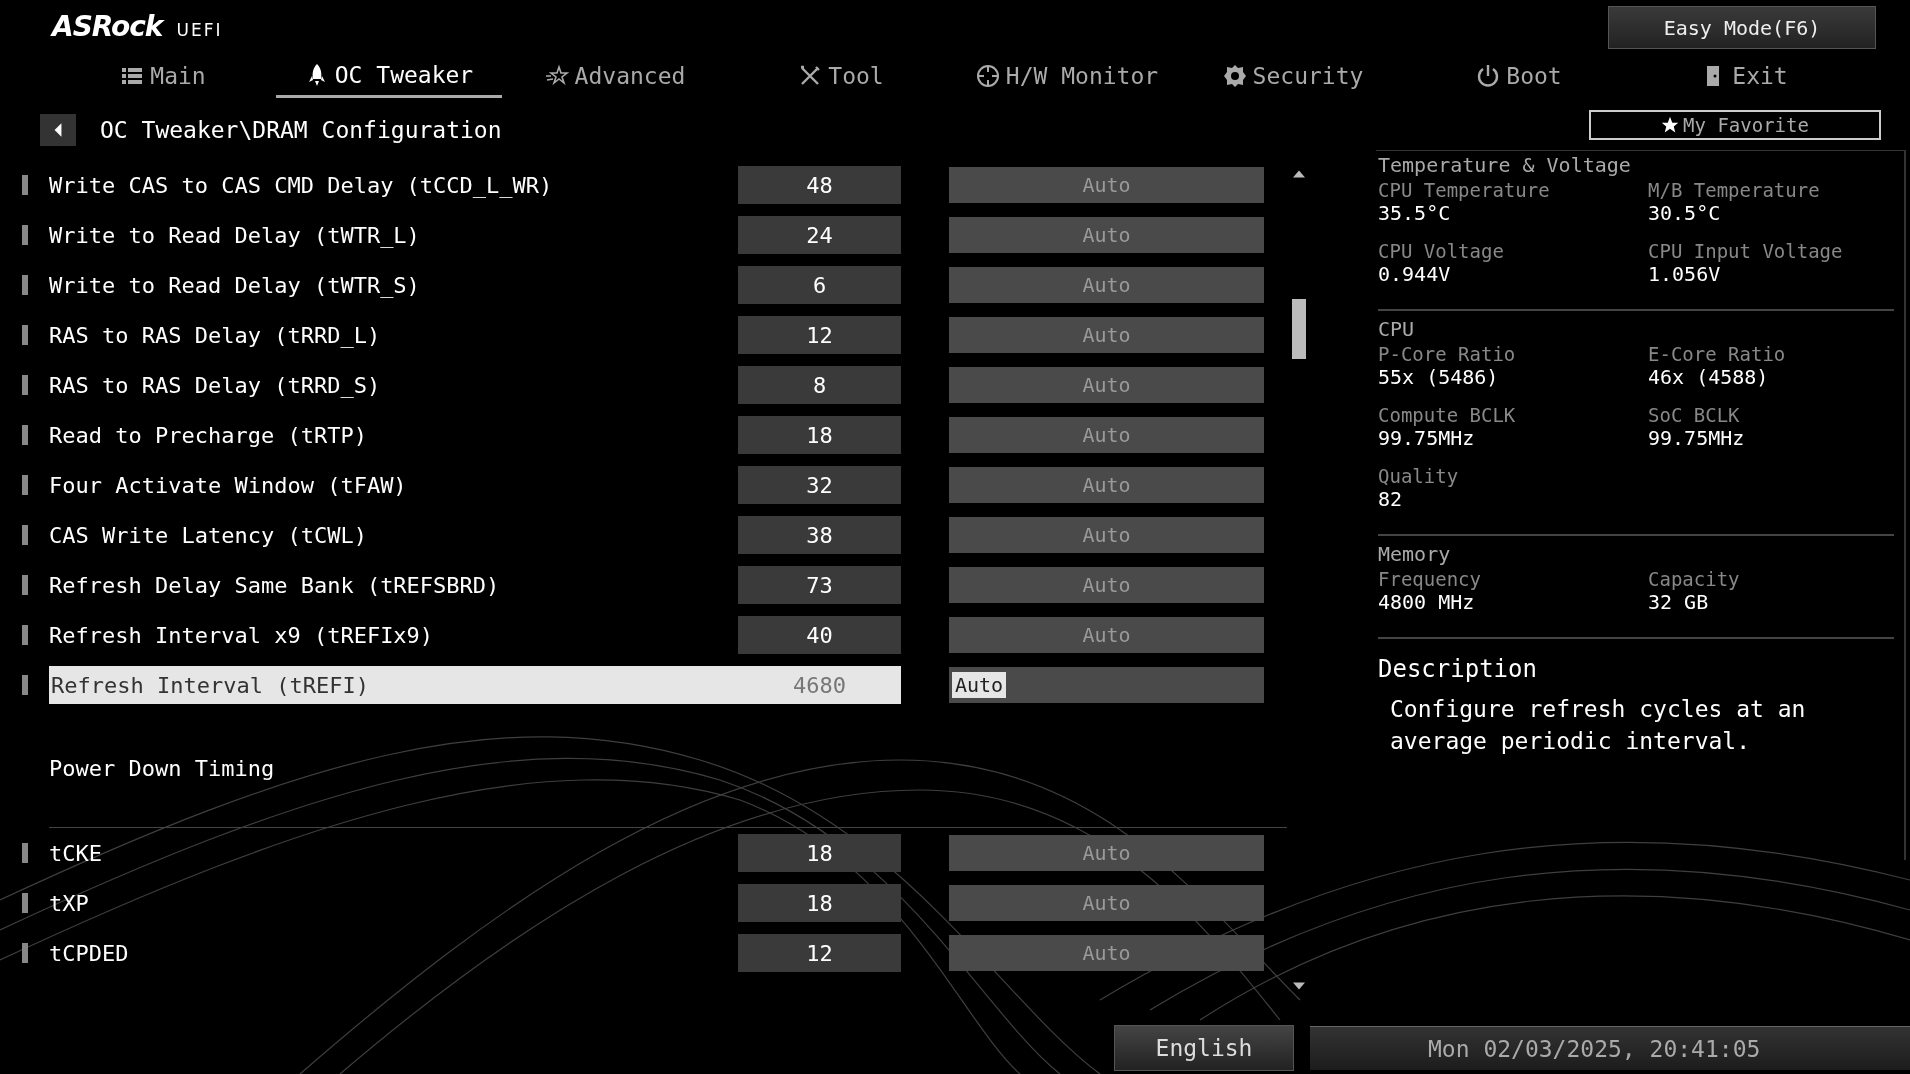  I want to click on scroll-down-icon, so click(1299, 986).